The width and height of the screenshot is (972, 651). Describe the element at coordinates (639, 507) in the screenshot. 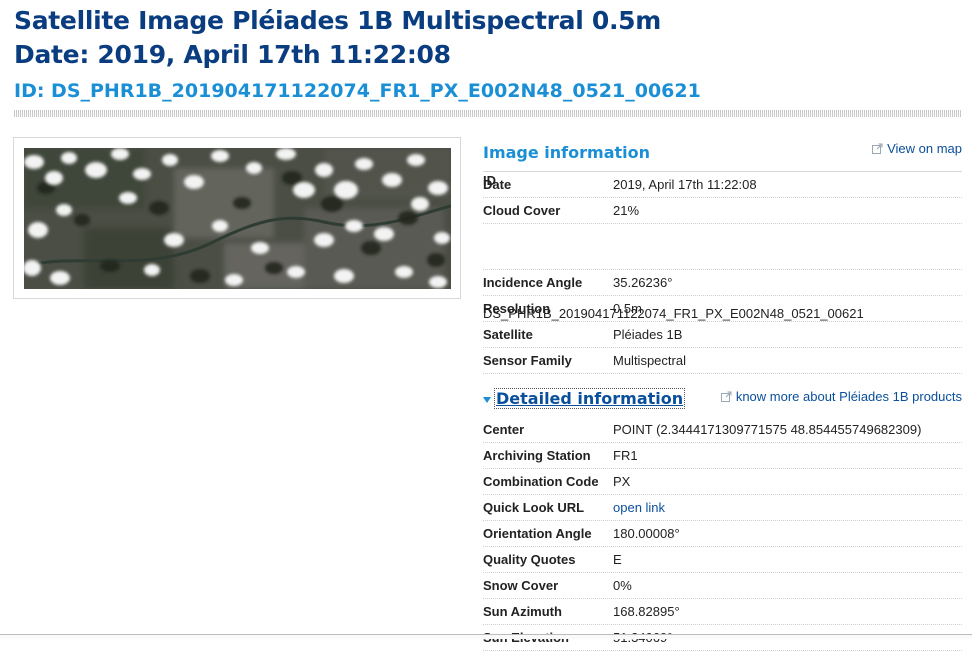

I see `open-link: open link` at that location.